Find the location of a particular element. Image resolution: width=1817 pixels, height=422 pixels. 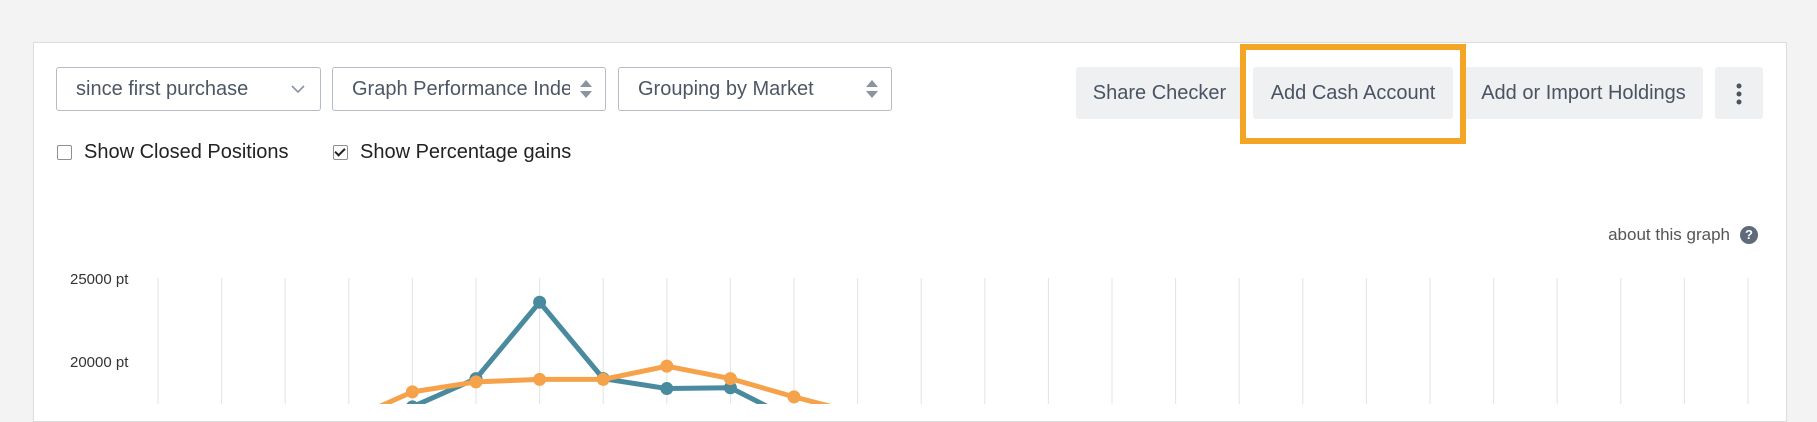

show-closed-checkbox-box is located at coordinates (64, 152).